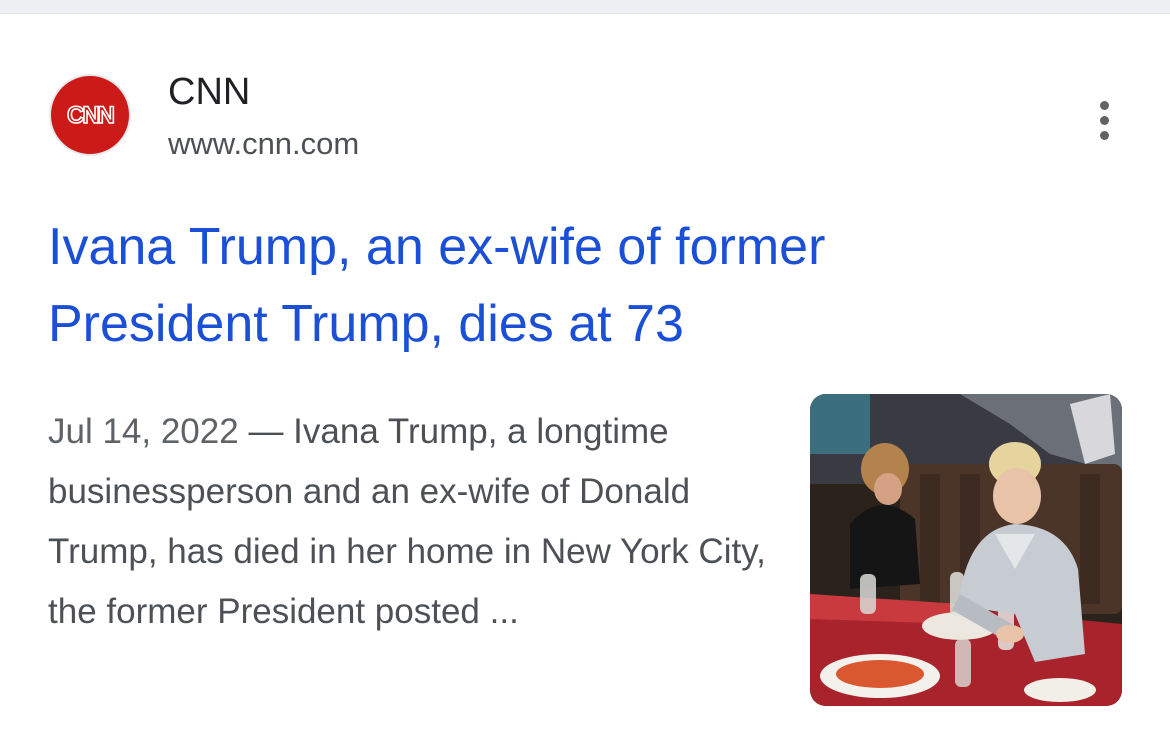  What do you see at coordinates (263, 144) in the screenshot?
I see `source-url: www.cnn.com` at bounding box center [263, 144].